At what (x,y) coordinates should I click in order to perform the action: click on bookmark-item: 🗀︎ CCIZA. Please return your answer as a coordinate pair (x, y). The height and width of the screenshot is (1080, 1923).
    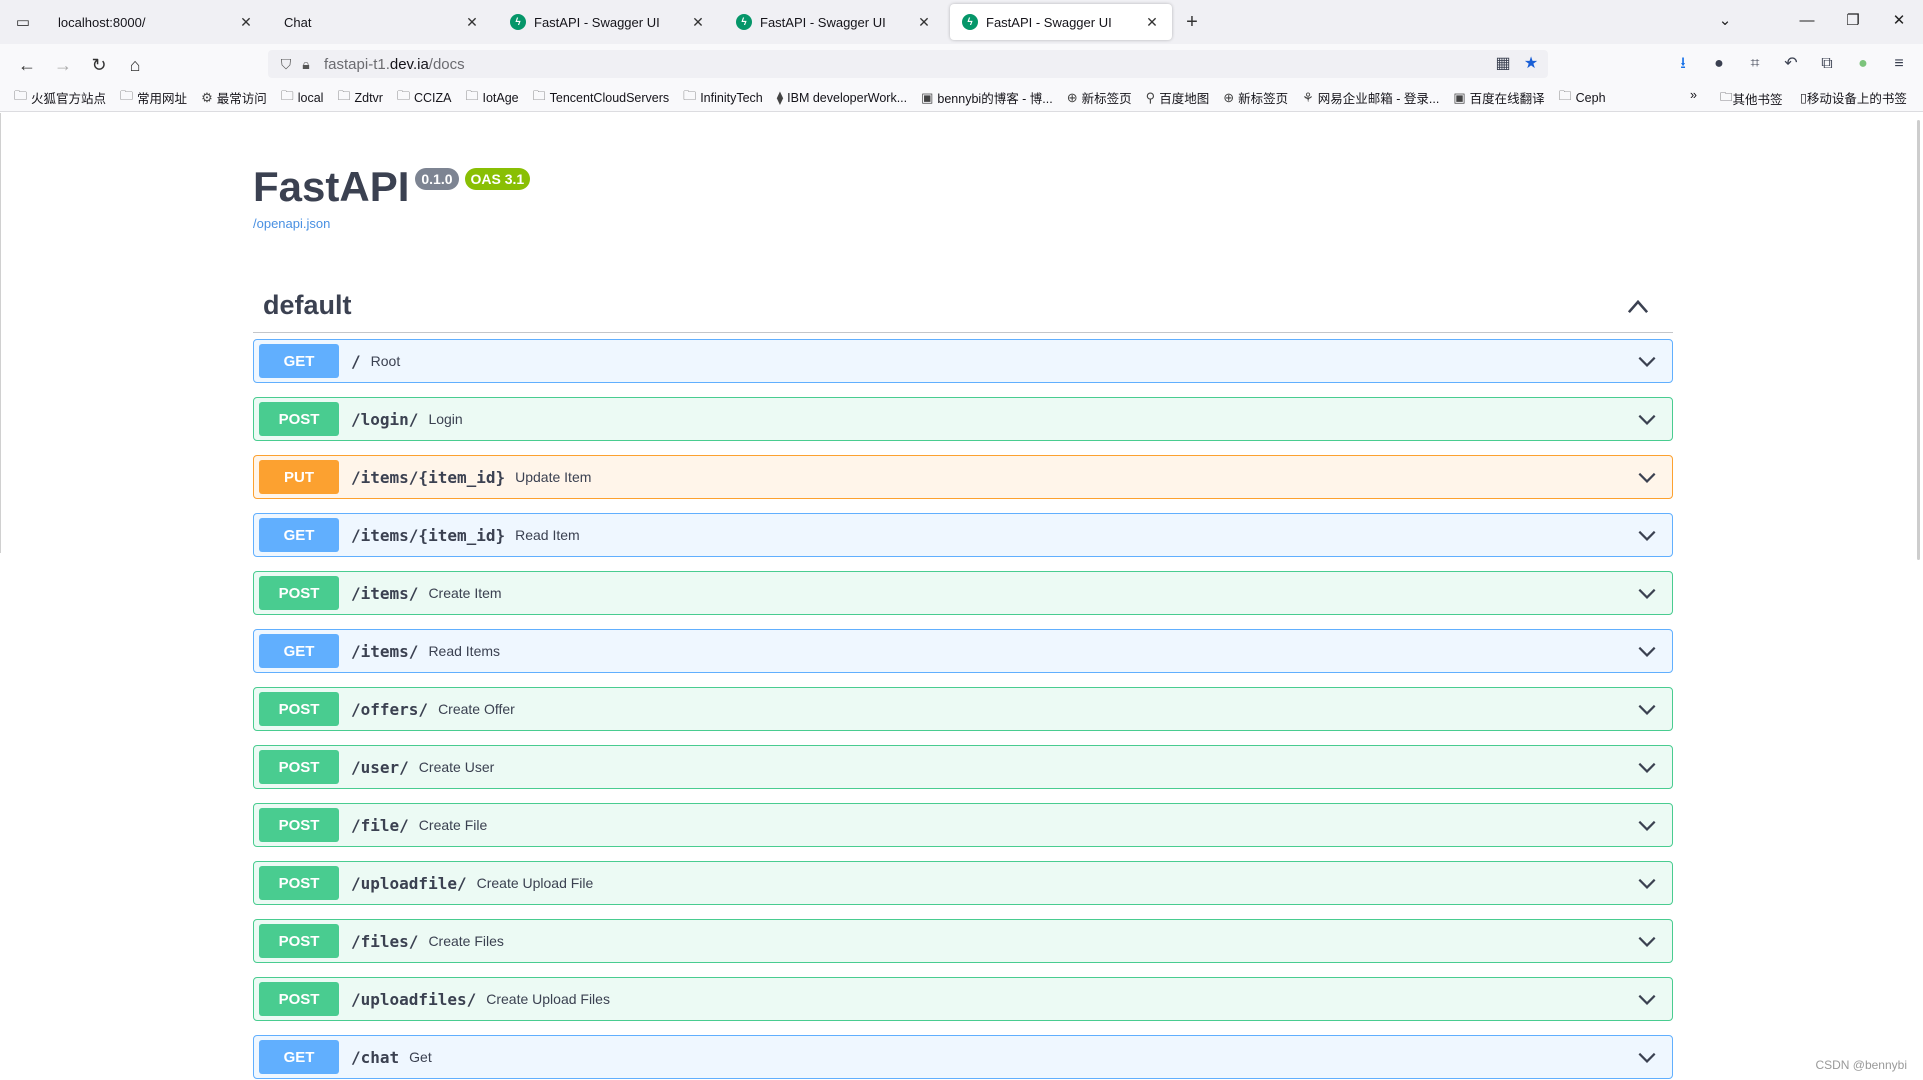
    Looking at the image, I should click on (424, 98).